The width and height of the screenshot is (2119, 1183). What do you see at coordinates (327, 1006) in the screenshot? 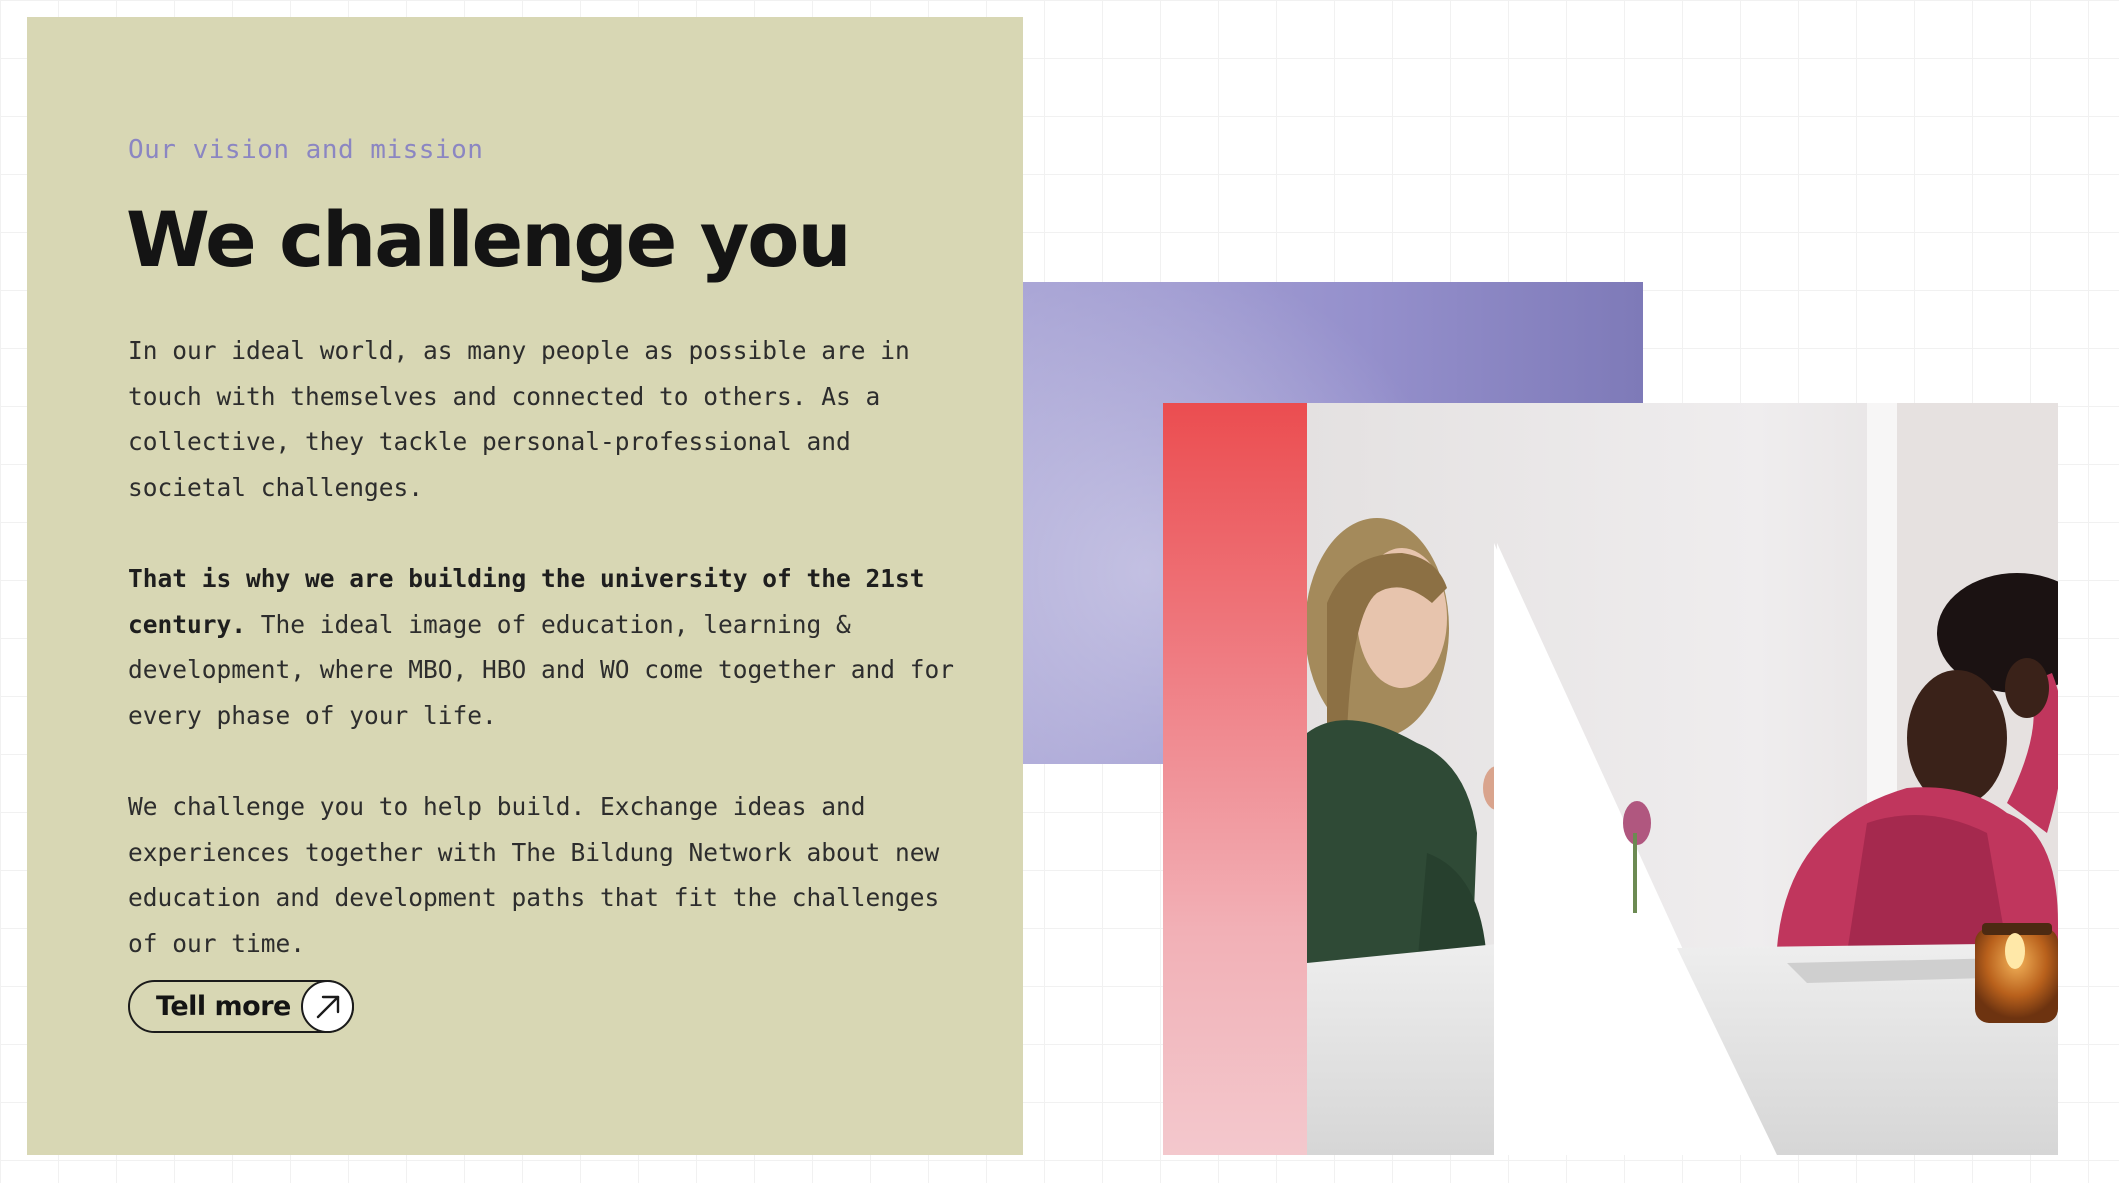
I see `arrow-up-right-icon` at bounding box center [327, 1006].